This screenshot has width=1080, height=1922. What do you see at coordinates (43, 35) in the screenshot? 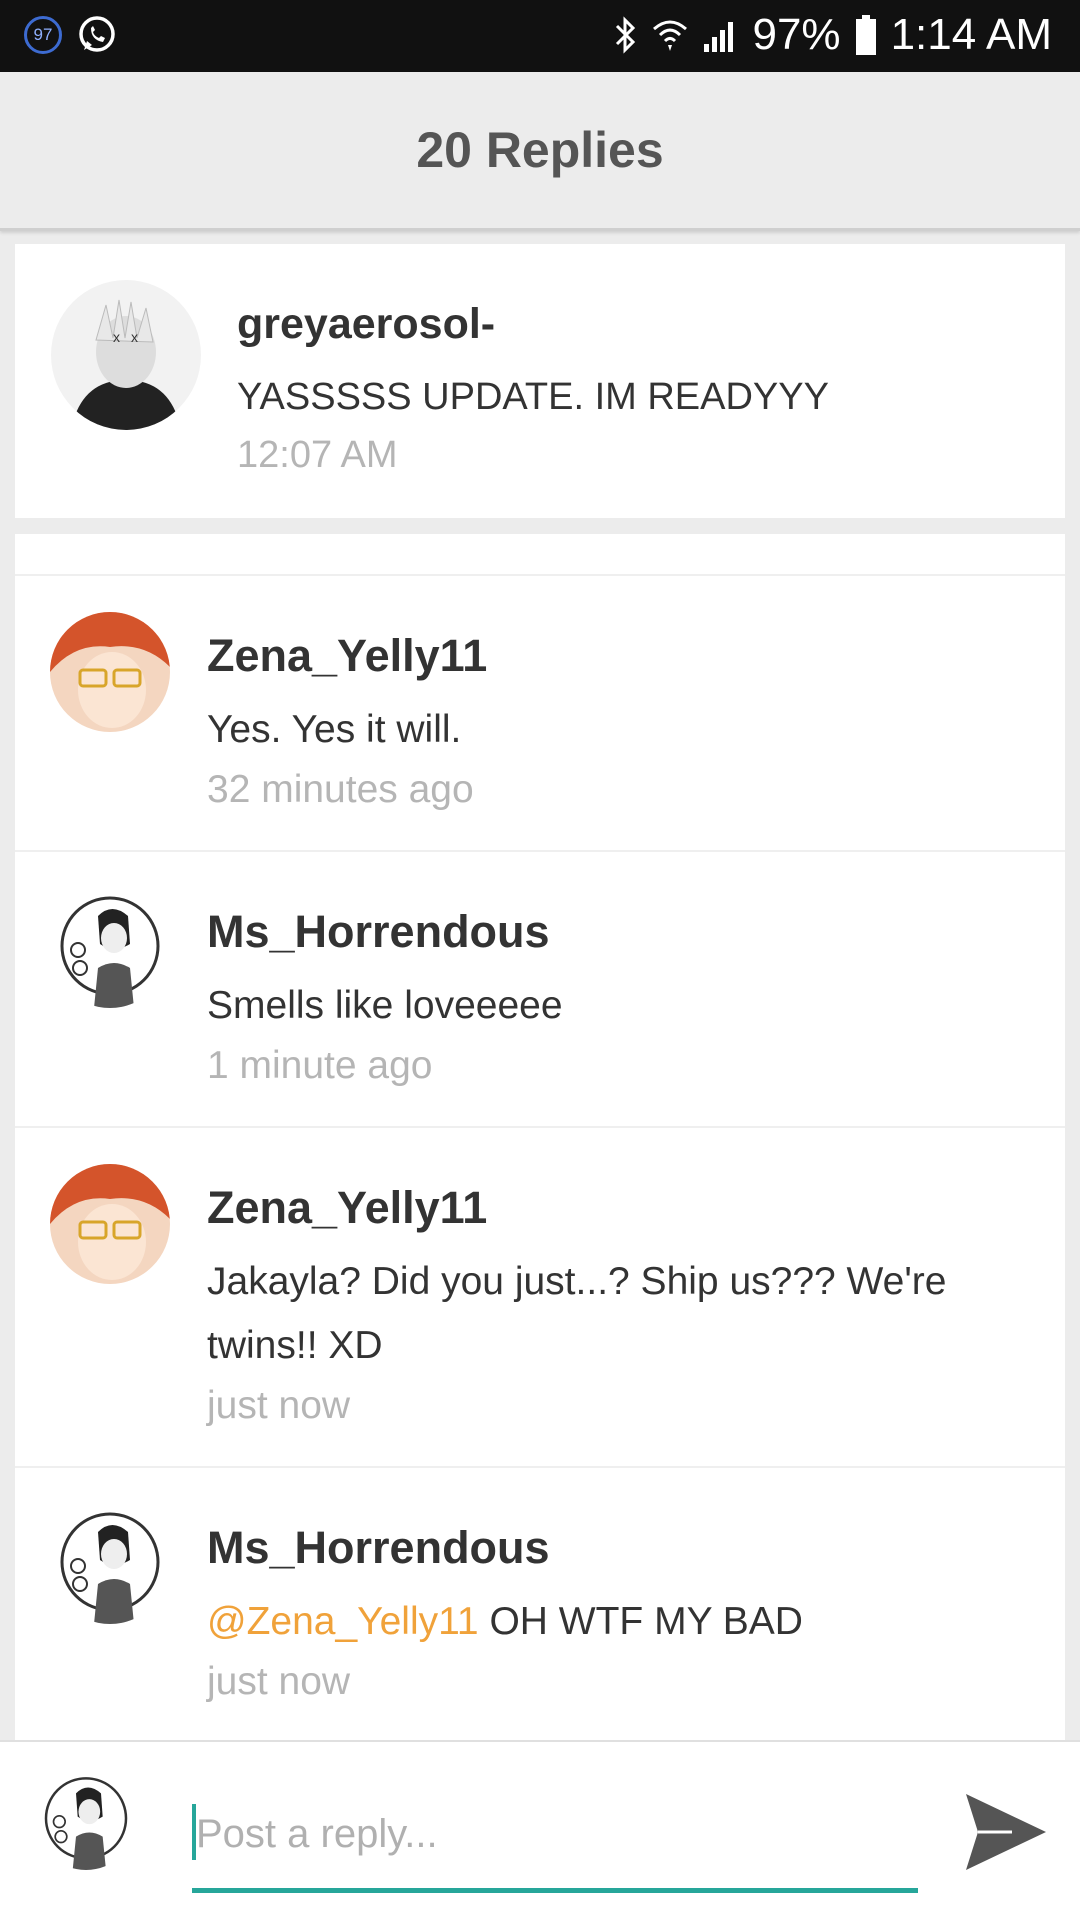
I see `notification-badge: 97` at bounding box center [43, 35].